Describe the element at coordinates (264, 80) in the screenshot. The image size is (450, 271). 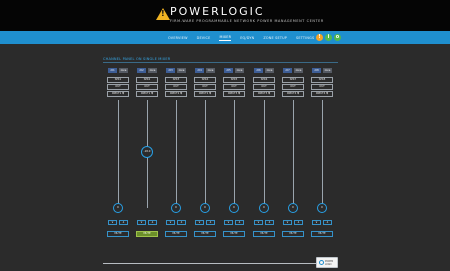
I see `channel-name-box: SPK6` at that location.